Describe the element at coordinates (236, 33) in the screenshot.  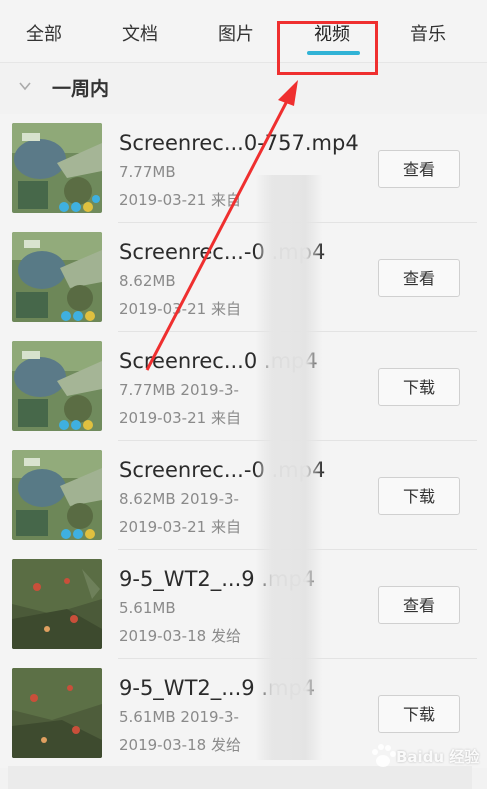
I see `tab-images: 图片` at that location.